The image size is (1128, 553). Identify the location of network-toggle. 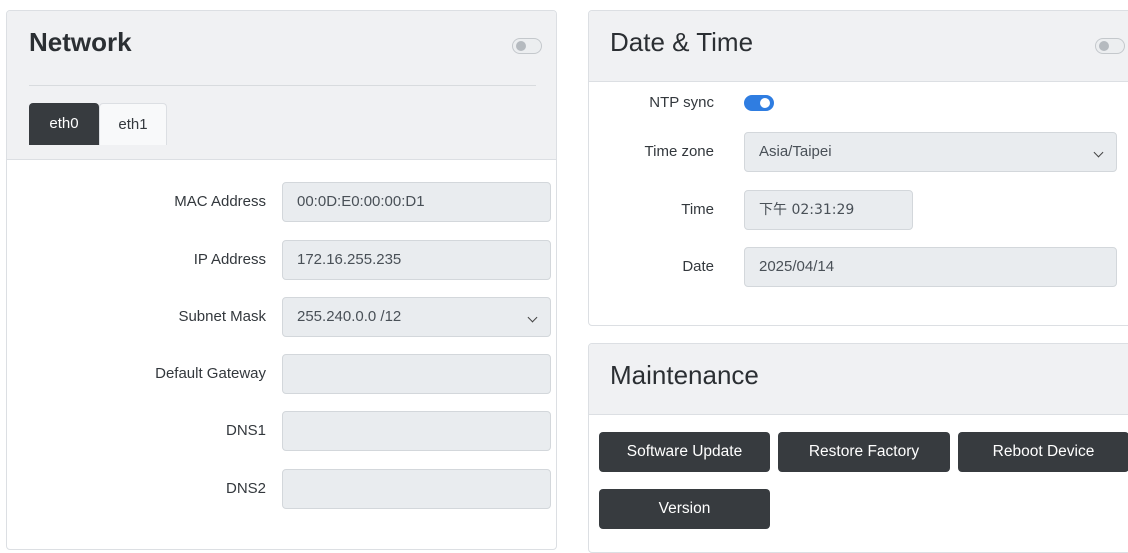
(527, 46).